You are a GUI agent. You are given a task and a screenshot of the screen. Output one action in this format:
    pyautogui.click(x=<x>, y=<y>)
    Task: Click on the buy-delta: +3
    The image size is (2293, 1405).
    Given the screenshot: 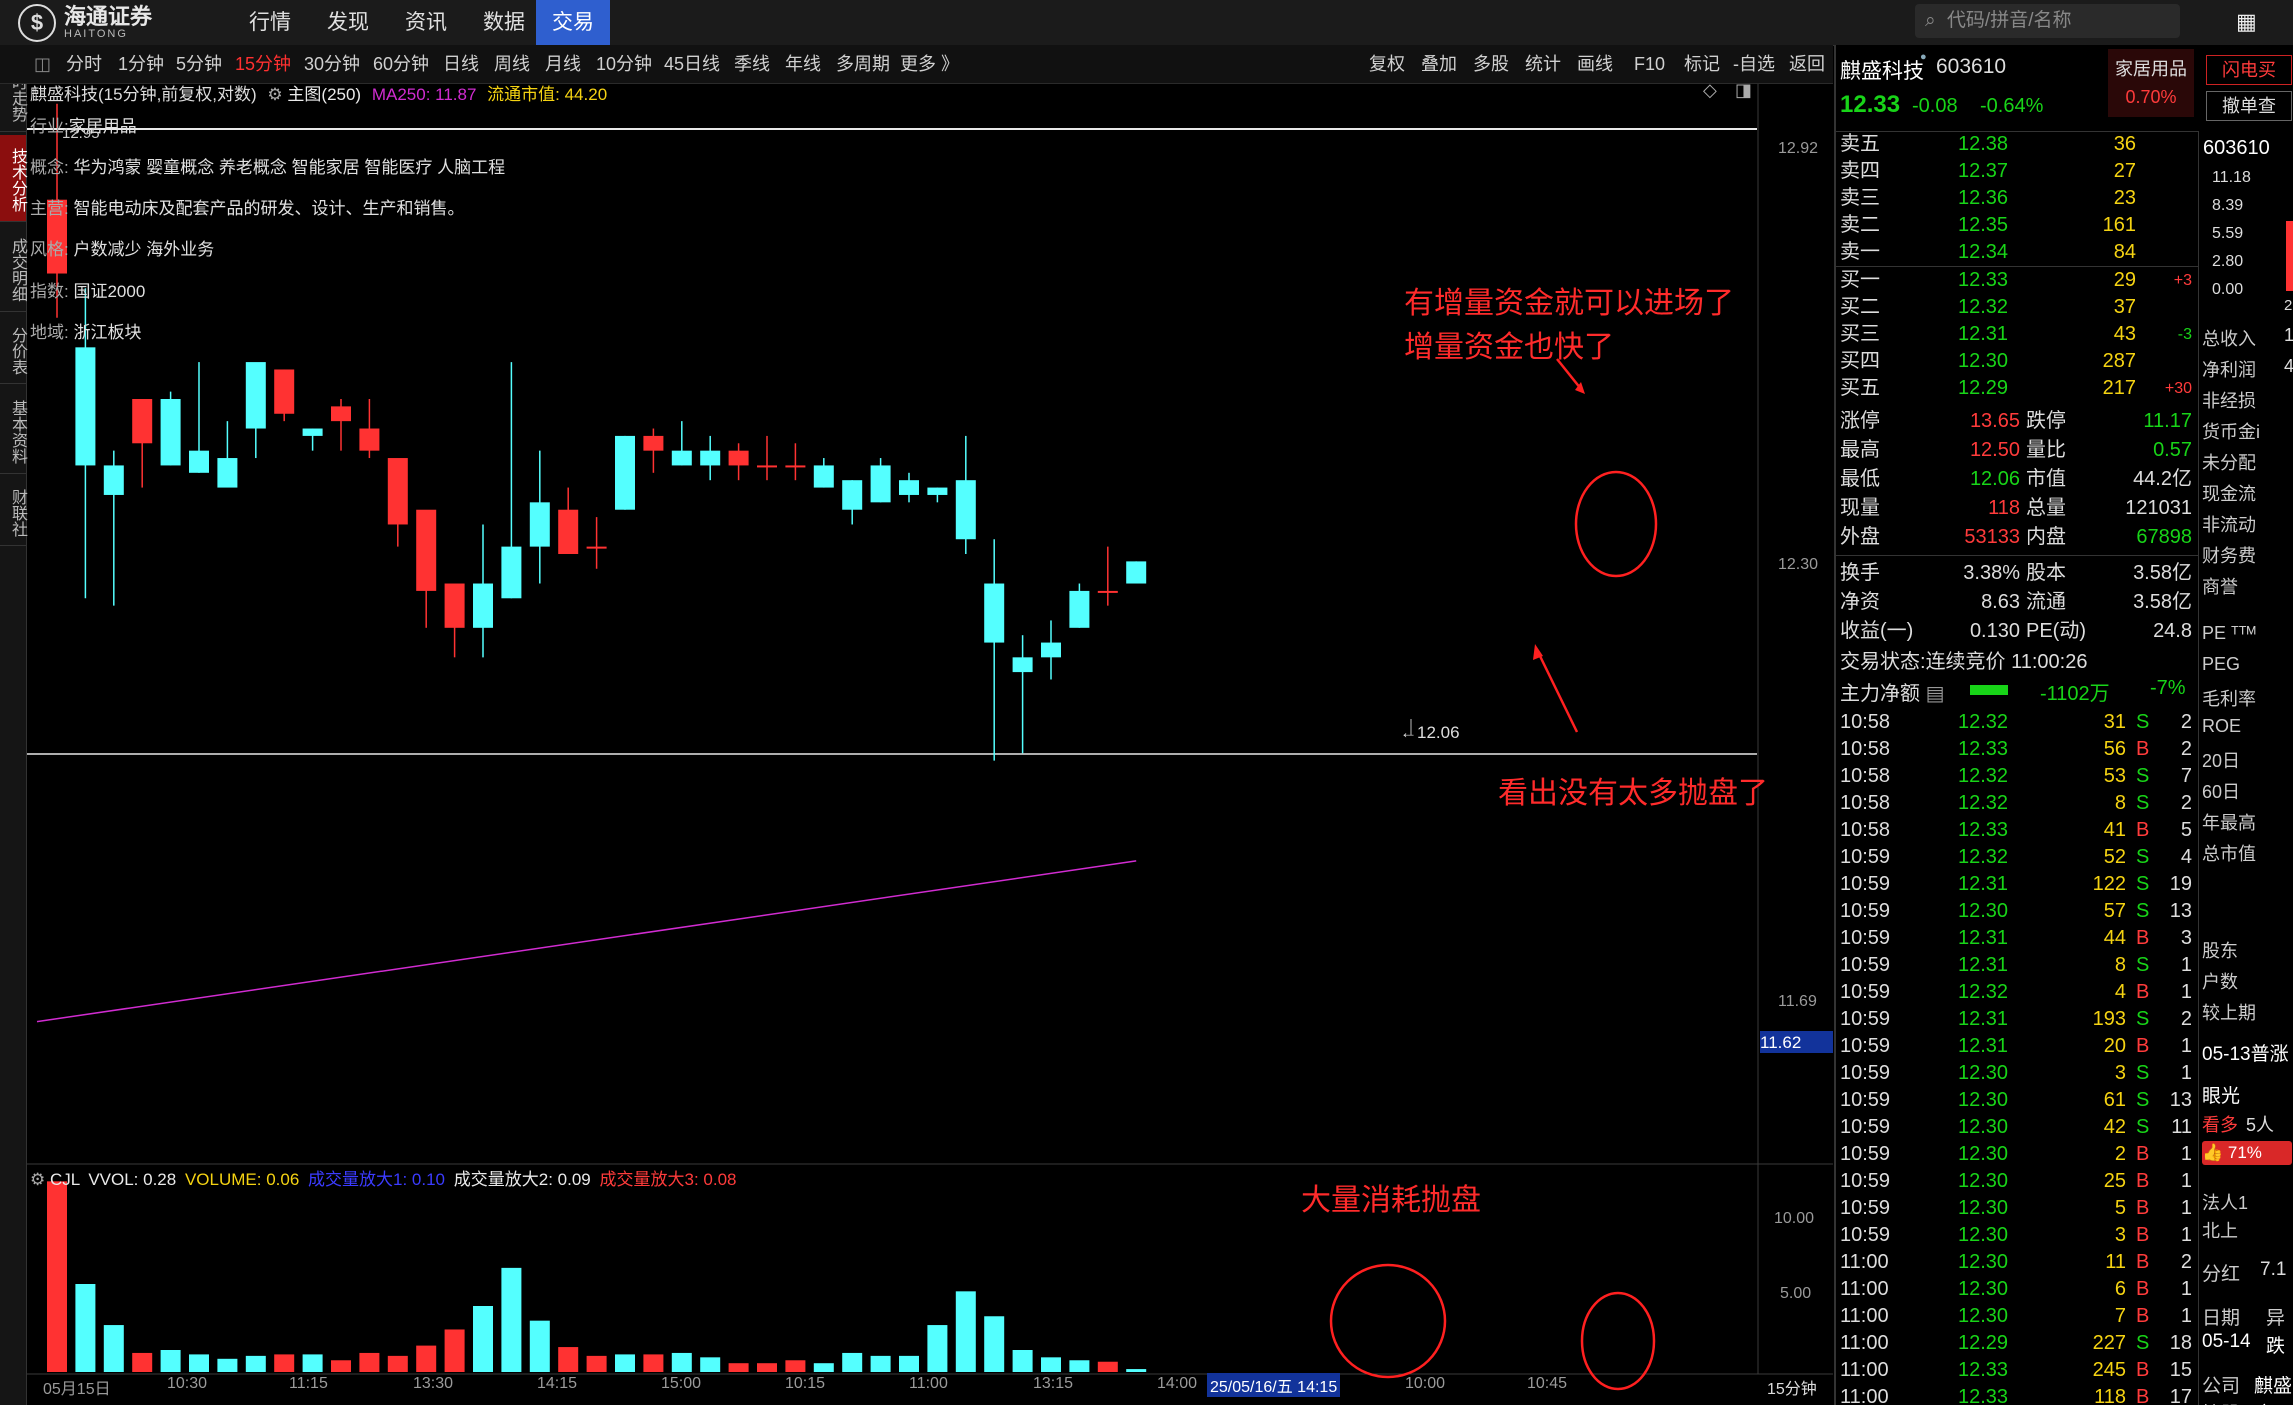 What is the action you would take?
    pyautogui.click(x=2182, y=280)
    